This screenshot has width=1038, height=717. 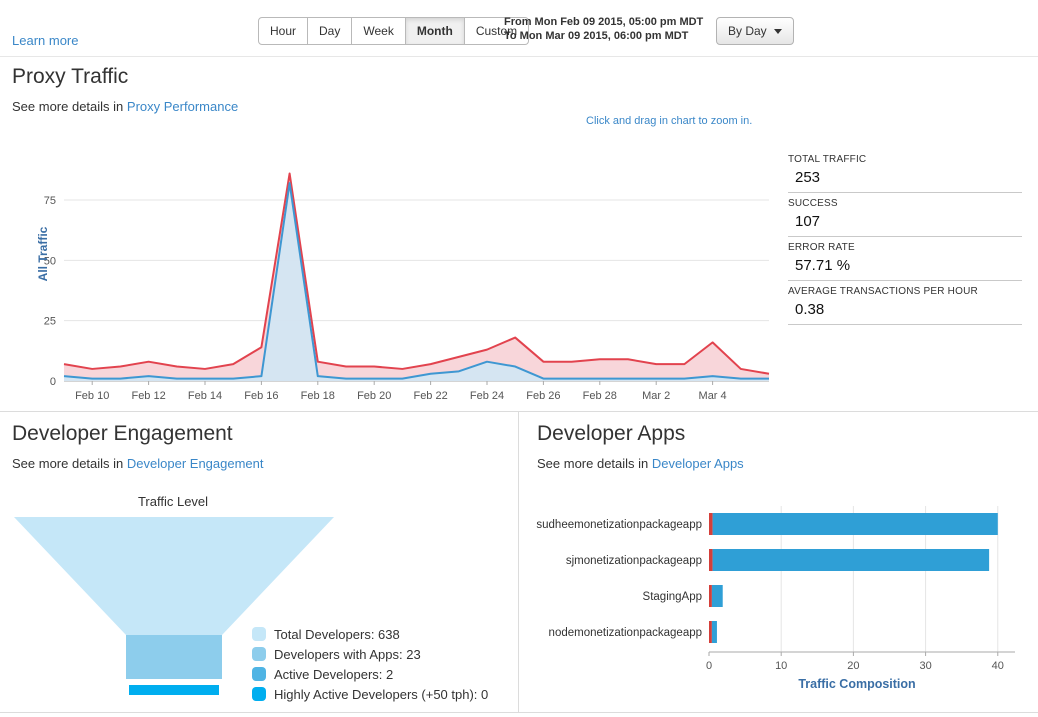 What do you see at coordinates (435, 31) in the screenshot?
I see `time-button-month: Month` at bounding box center [435, 31].